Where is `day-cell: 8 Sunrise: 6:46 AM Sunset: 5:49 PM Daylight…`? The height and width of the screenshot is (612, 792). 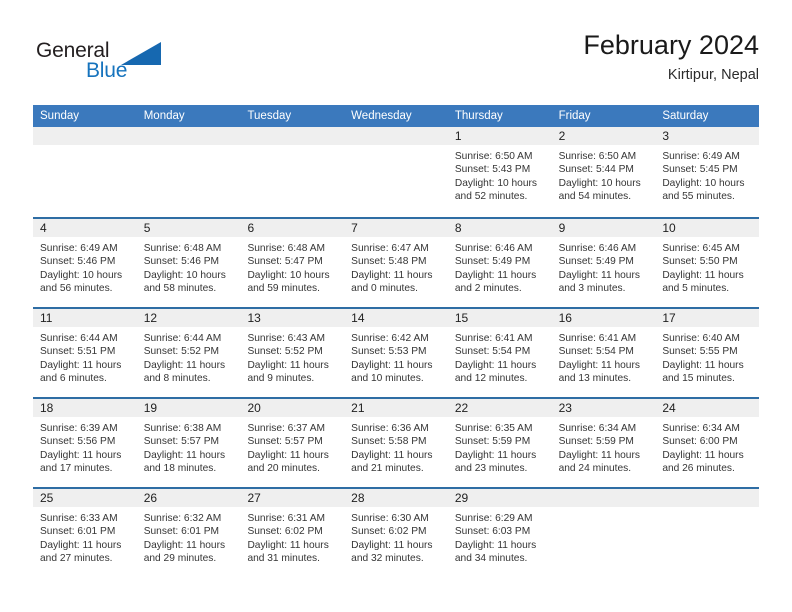 day-cell: 8 Sunrise: 6:46 AM Sunset: 5:49 PM Daylight… is located at coordinates (499, 264).